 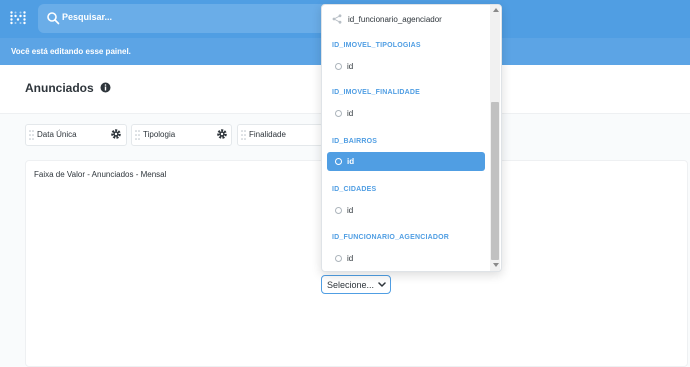 What do you see at coordinates (181, 135) in the screenshot?
I see `filter-tipologia: Tipologia` at bounding box center [181, 135].